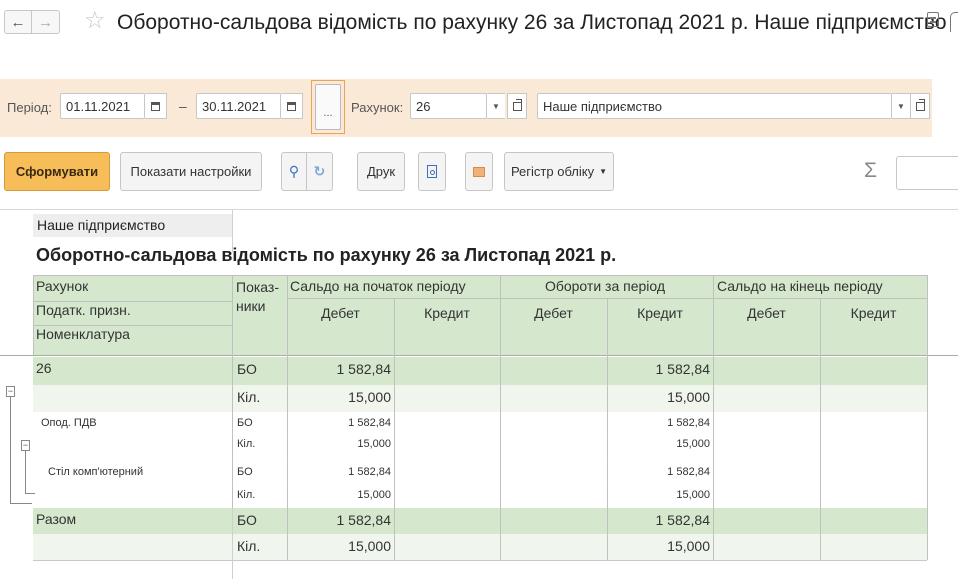 The height and width of the screenshot is (579, 958). Describe the element at coordinates (62, 286) in the screenshot. I see `header-account: Рахунок` at that location.